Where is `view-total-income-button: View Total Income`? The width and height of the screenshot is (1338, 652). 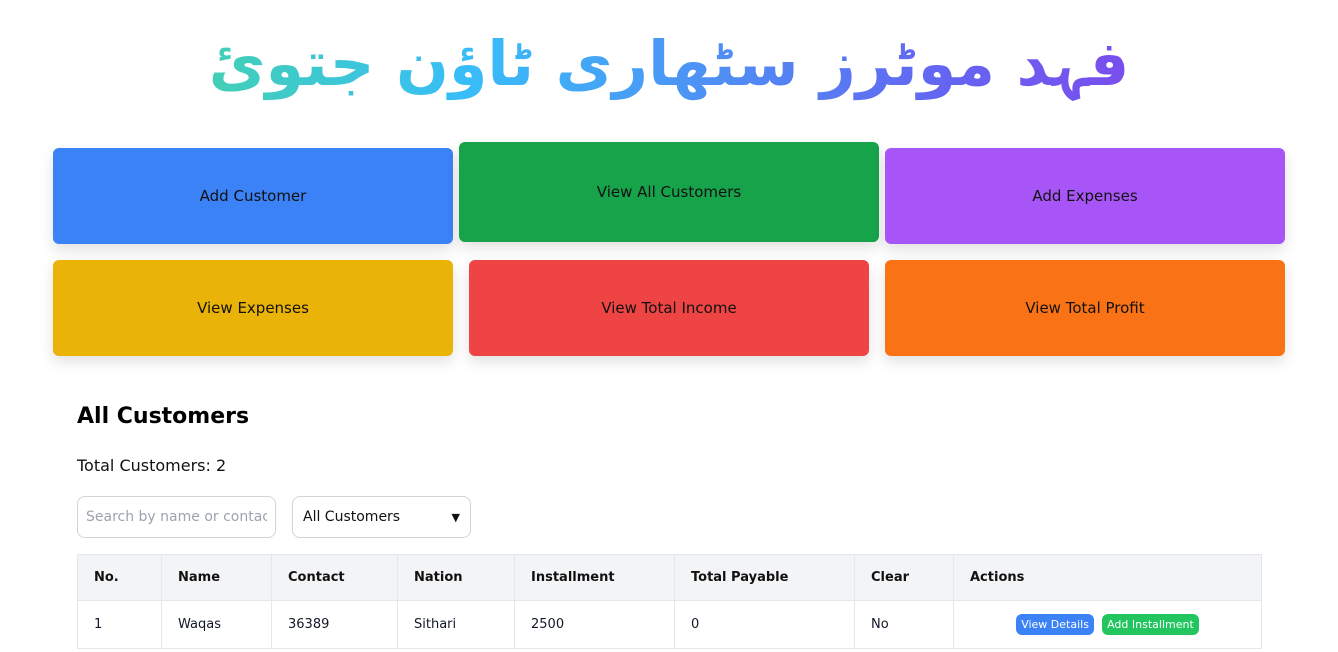 view-total-income-button: View Total Income is located at coordinates (669, 308).